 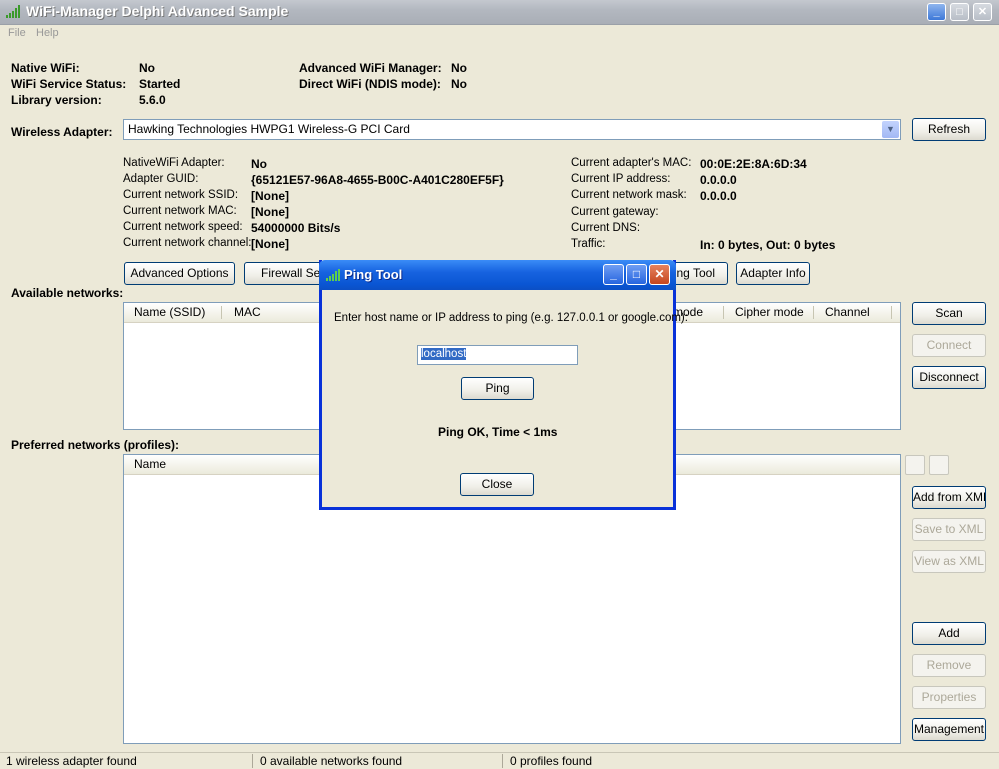 I want to click on window-title: WiFi-Manager Delphi Advanced Sample, so click(x=157, y=11).